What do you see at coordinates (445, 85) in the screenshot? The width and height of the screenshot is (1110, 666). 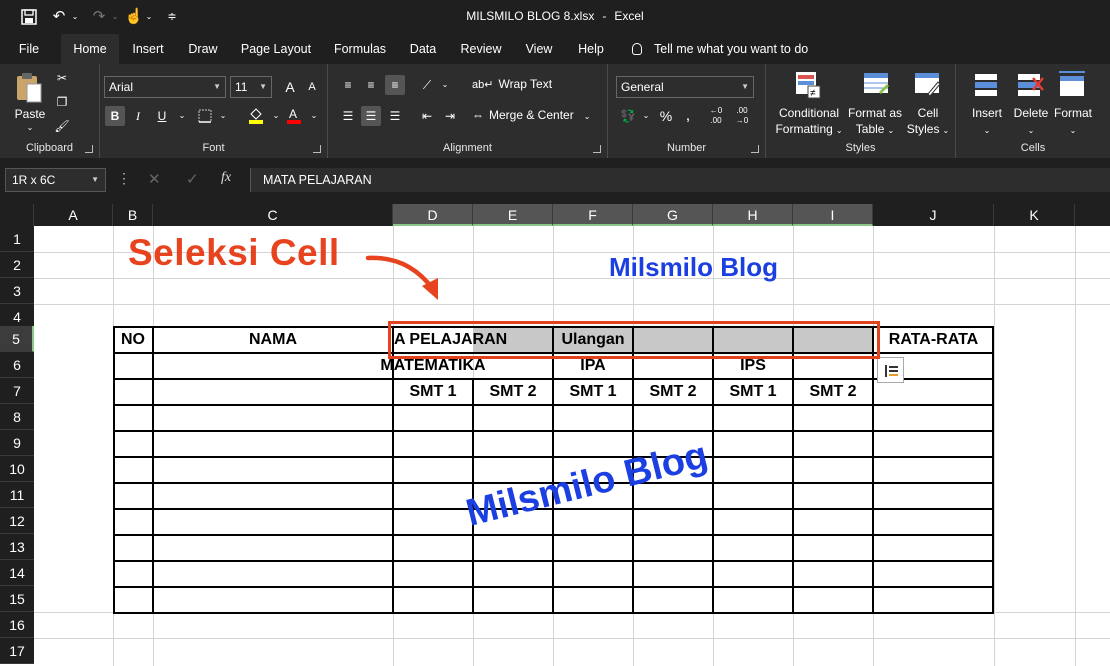 I see `orientation-dropdown-icon: ⌄` at bounding box center [445, 85].